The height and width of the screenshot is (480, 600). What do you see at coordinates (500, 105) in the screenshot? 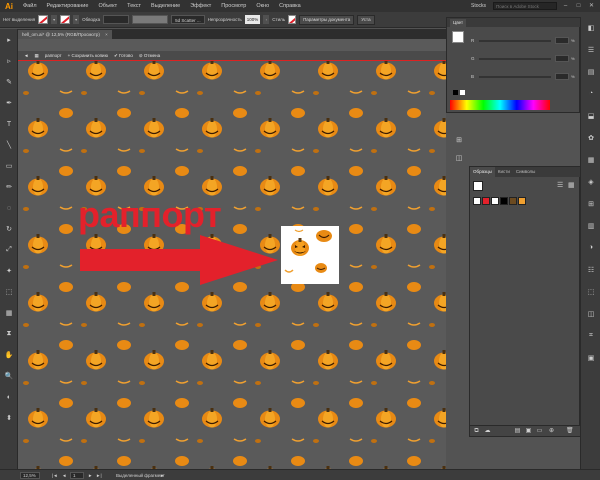
I see `color-spectrum` at bounding box center [500, 105].